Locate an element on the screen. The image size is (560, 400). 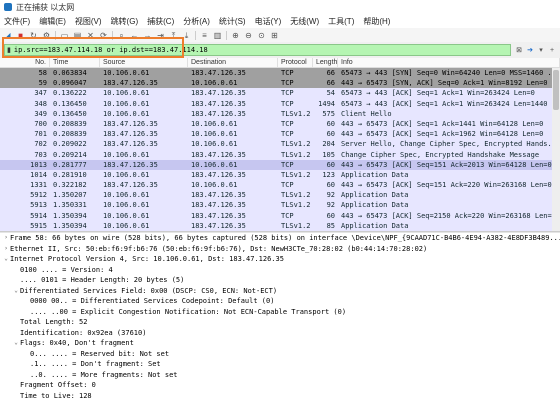
filter-bookmark-icon: ▮ is located at coordinates (9, 50).